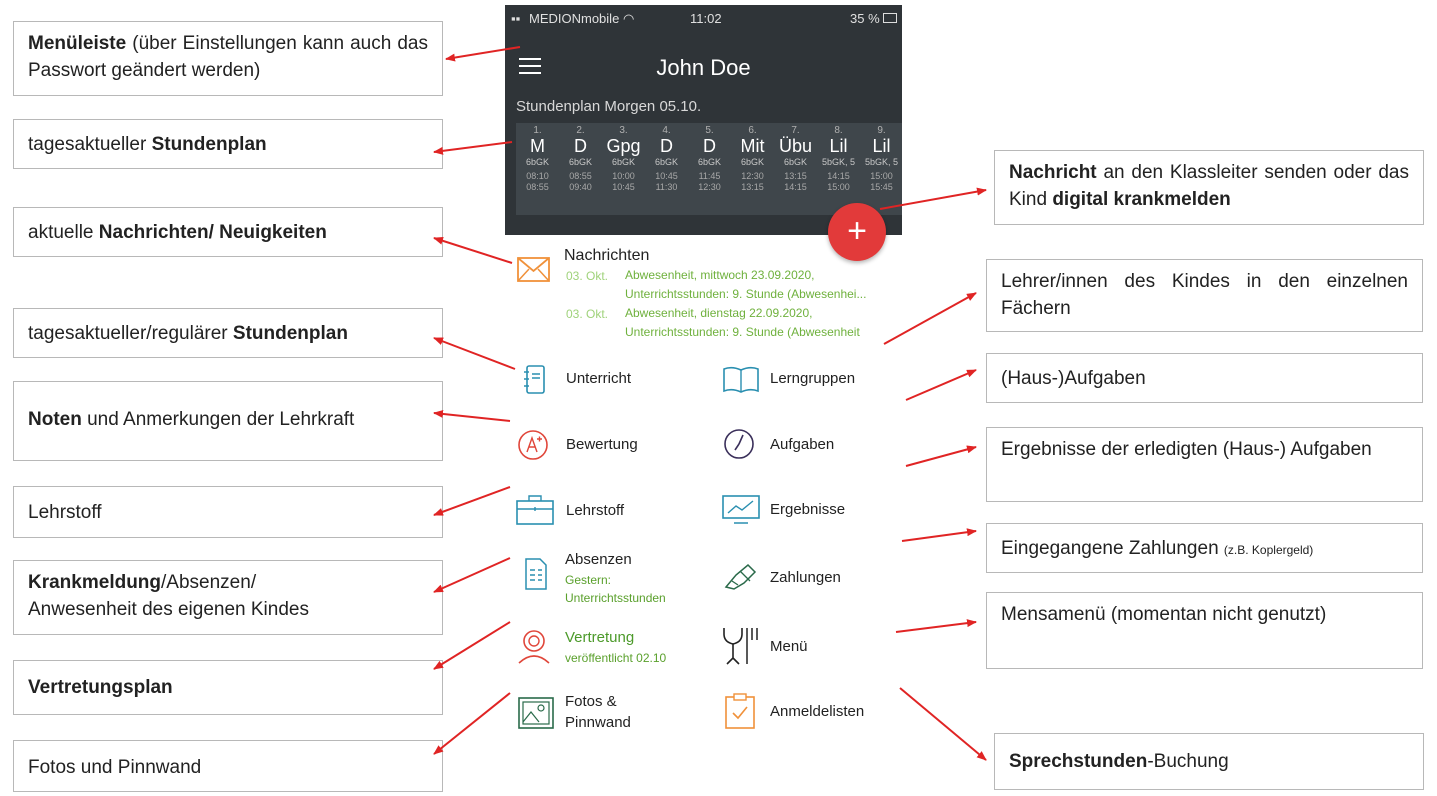 The width and height of the screenshot is (1437, 796). Describe the element at coordinates (943, 724) in the screenshot. I see `arrow-sprechstunden` at that location.